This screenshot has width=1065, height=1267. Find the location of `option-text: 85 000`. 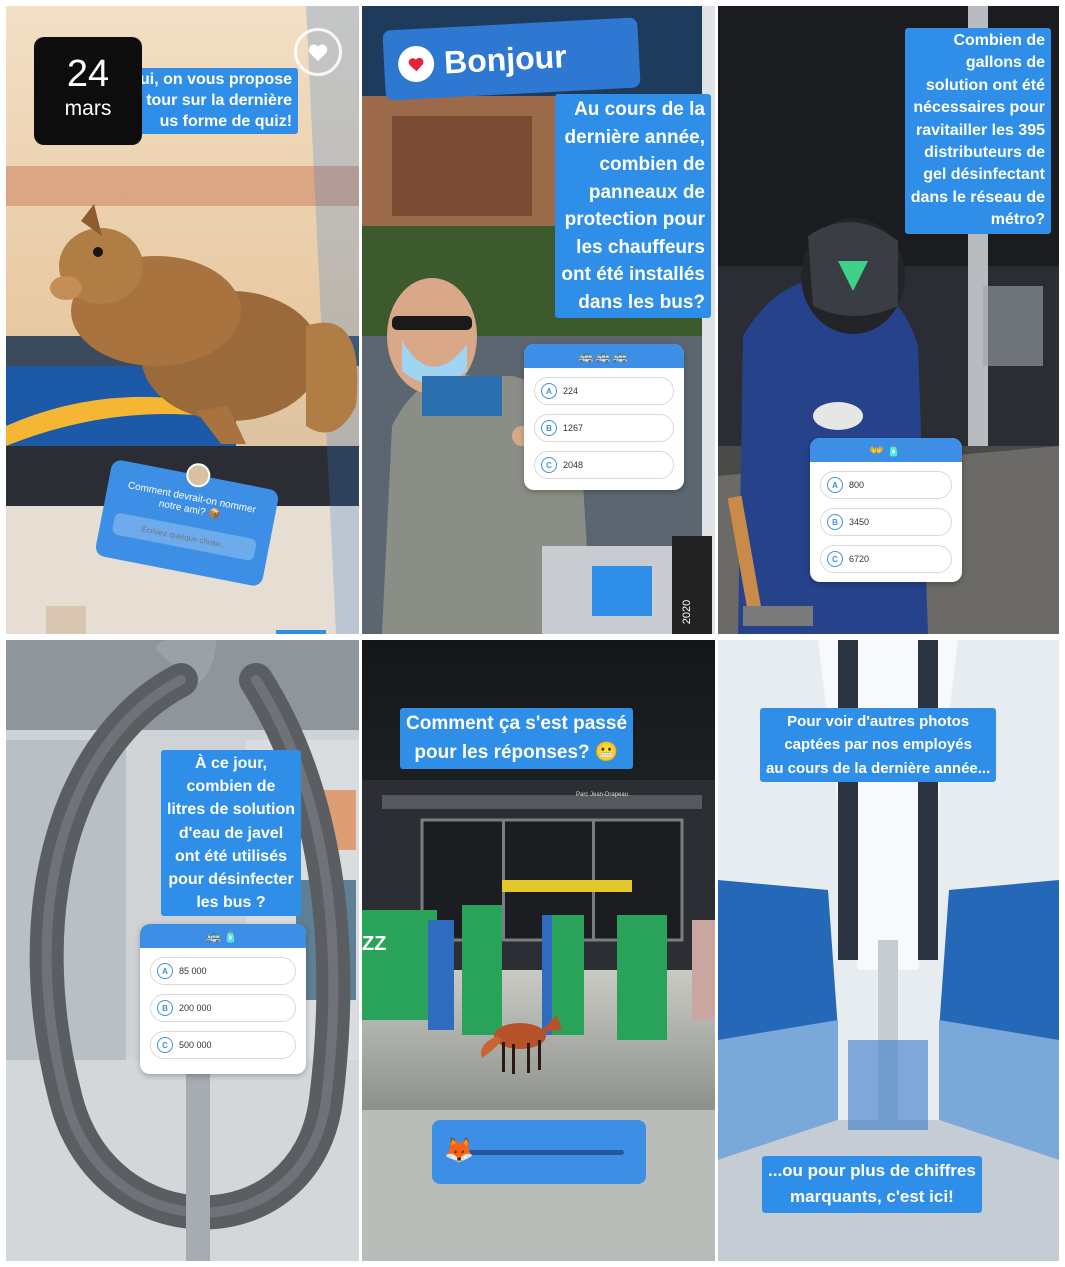

option-text: 85 000 is located at coordinates (193, 971).